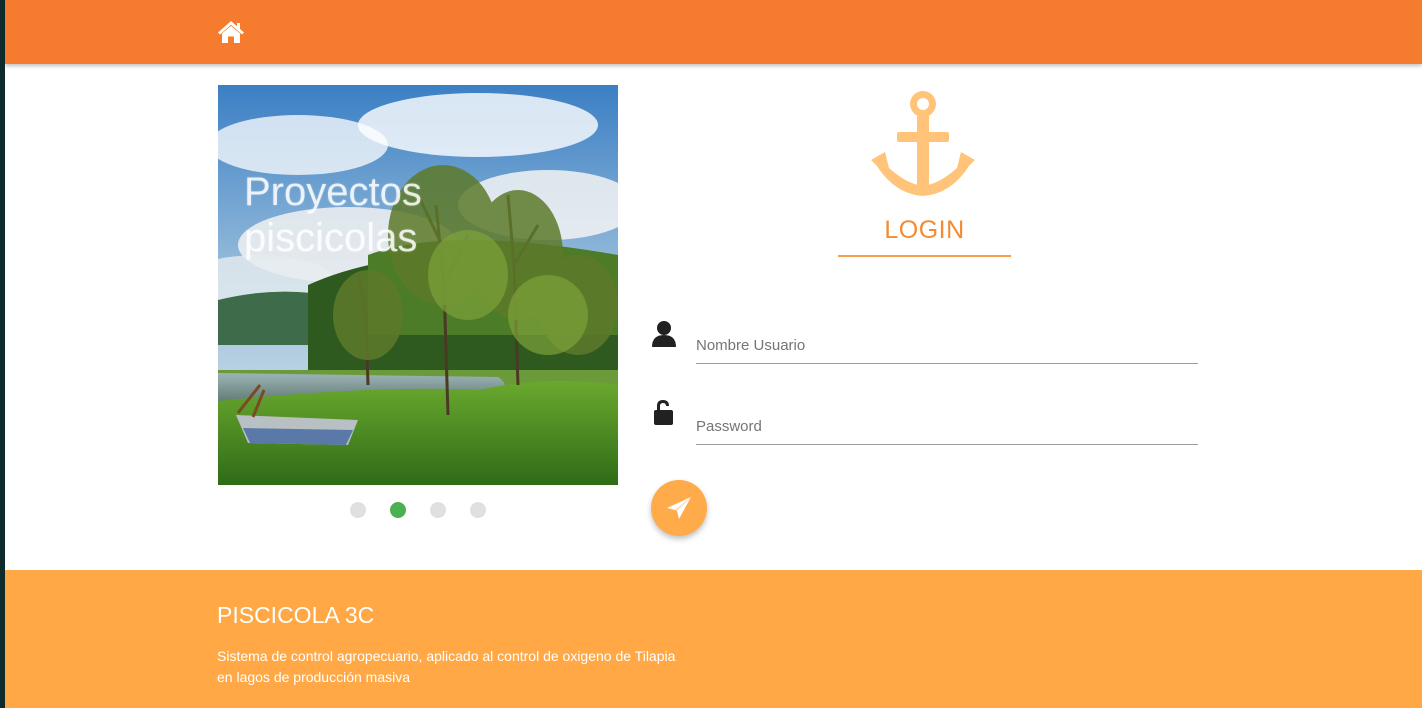  What do you see at coordinates (1424, 354) in the screenshot?
I see `window-edge` at bounding box center [1424, 354].